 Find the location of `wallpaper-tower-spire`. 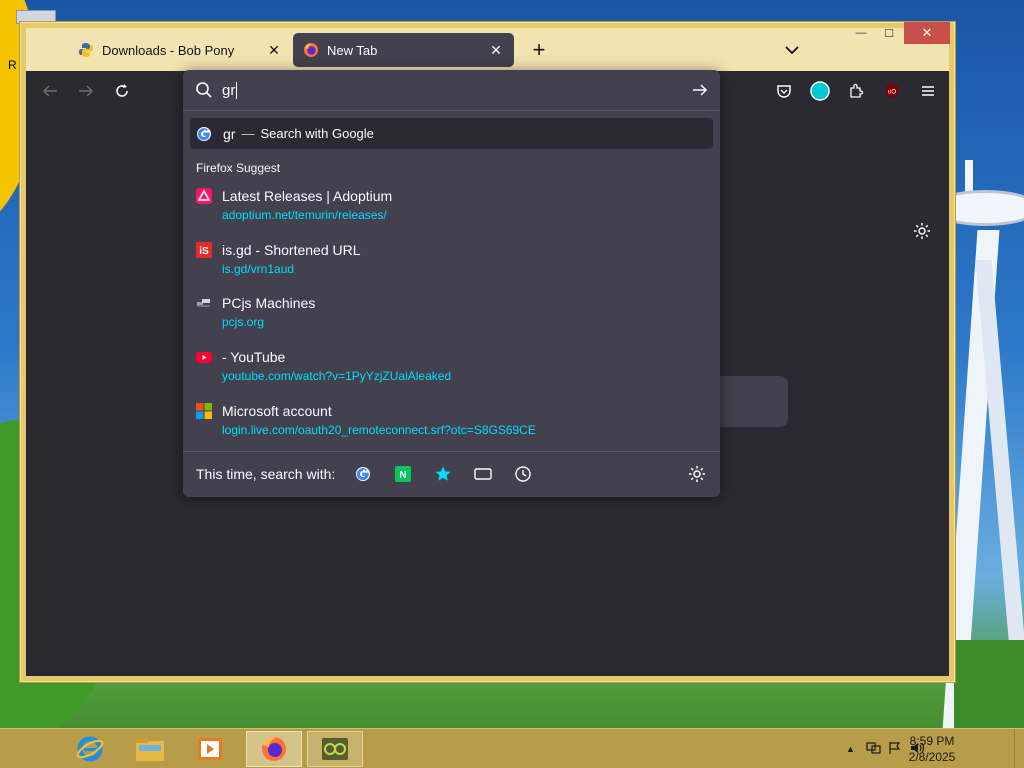

wallpaper-tower-spire is located at coordinates (969, 177).